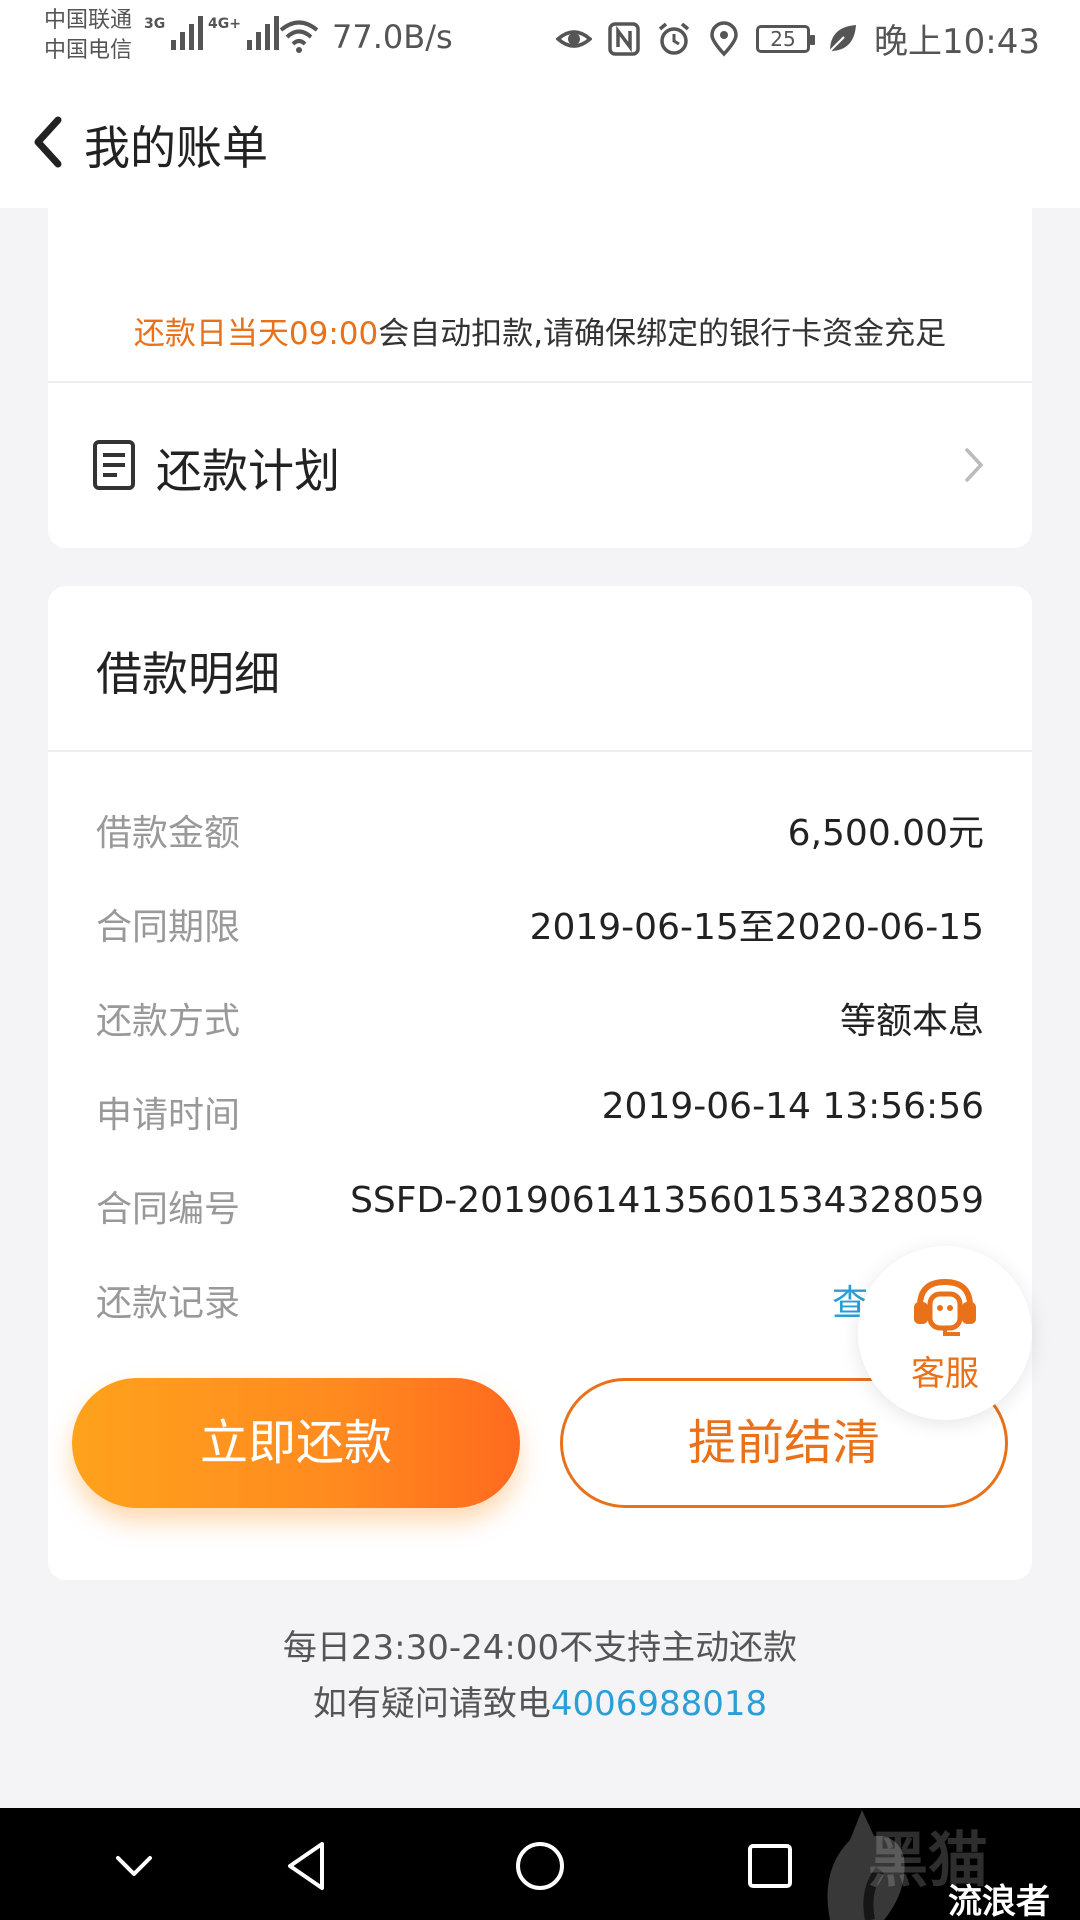 The image size is (1080, 1920). Describe the element at coordinates (431, 1704) in the screenshot. I see `contact-prefix: 如有疑问请致电` at that location.